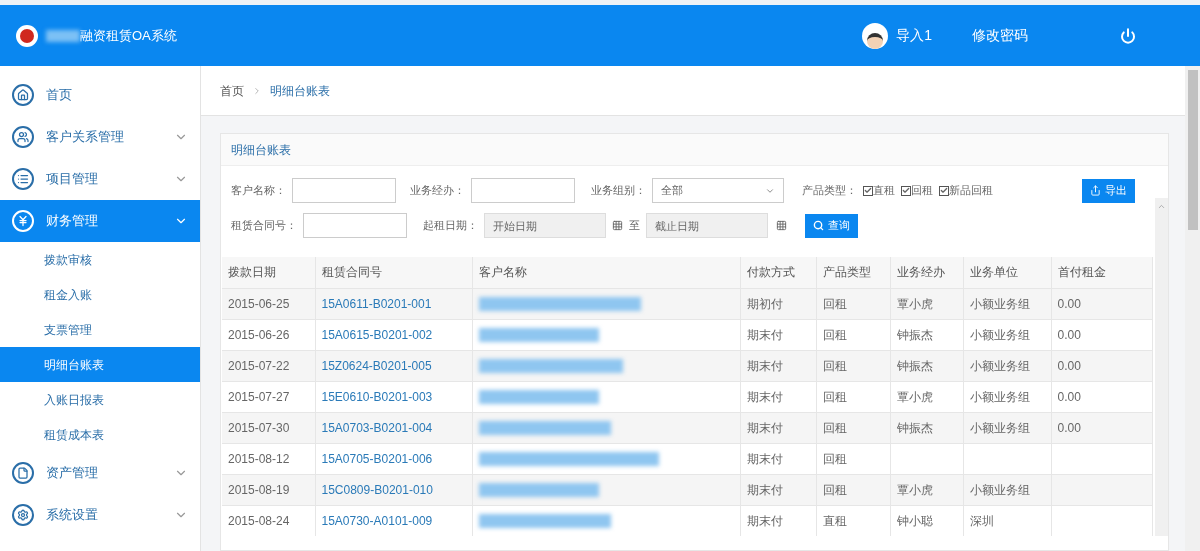 The width and height of the screenshot is (1200, 551). I want to click on table-cell: 直租, so click(853, 520).